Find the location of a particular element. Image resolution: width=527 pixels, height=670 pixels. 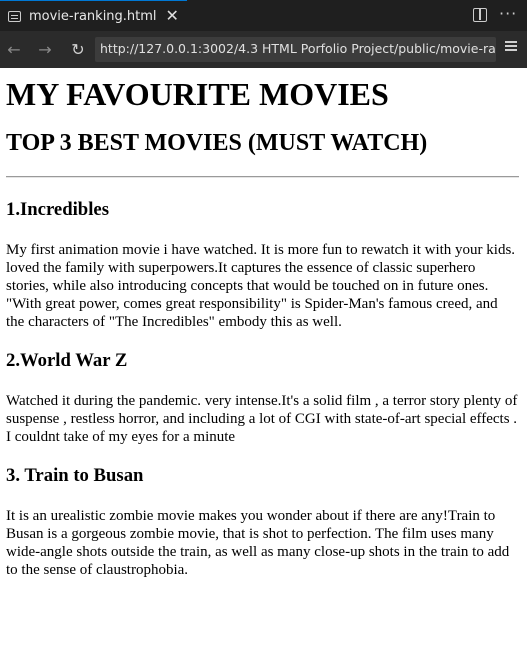

movie-heading: 2.World War Z is located at coordinates (67, 360).